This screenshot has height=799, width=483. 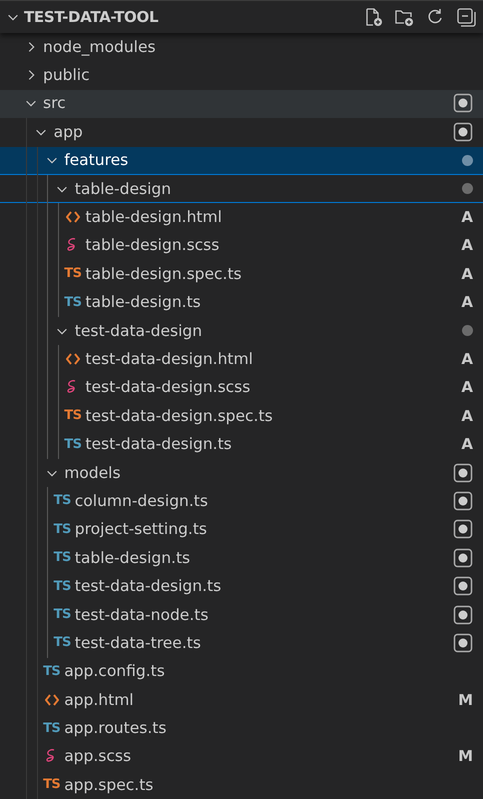 What do you see at coordinates (241, 785) in the screenshot?
I see `file-row: TS app.spec.ts` at bounding box center [241, 785].